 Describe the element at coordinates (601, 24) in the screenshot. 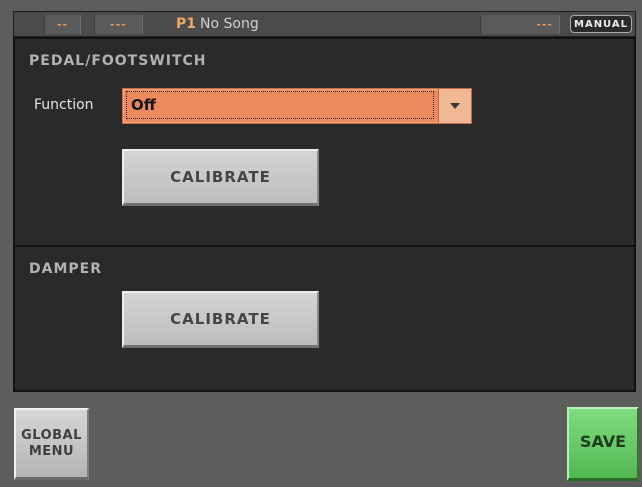

I see `manual-mode-badge: MANUAL` at that location.